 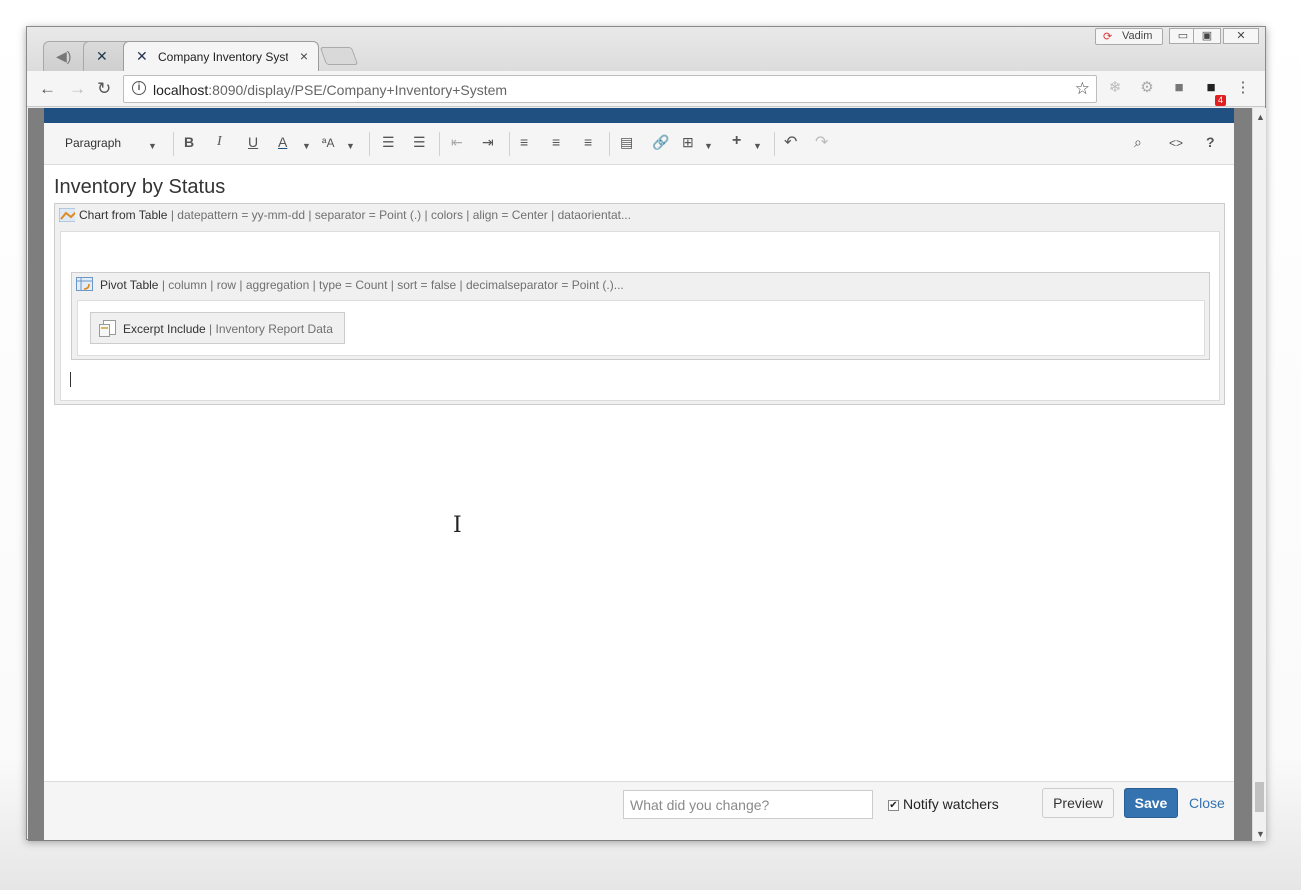 What do you see at coordinates (339, 56) in the screenshot?
I see `new-tab-button` at bounding box center [339, 56].